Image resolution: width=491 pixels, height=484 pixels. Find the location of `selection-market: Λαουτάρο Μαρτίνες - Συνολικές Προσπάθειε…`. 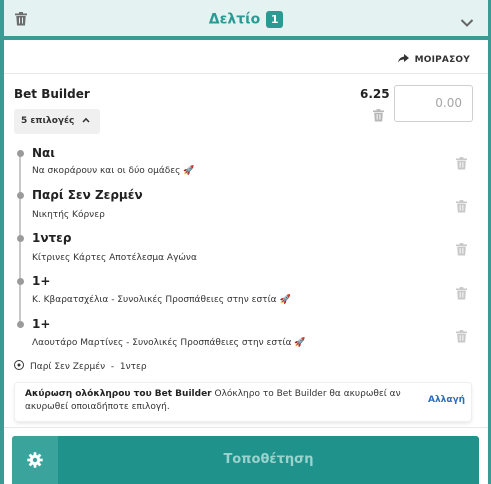

selection-market: Λαουτάρο Μαρτίνες - Συνολικές Προσπάθειε… is located at coordinates (169, 343).